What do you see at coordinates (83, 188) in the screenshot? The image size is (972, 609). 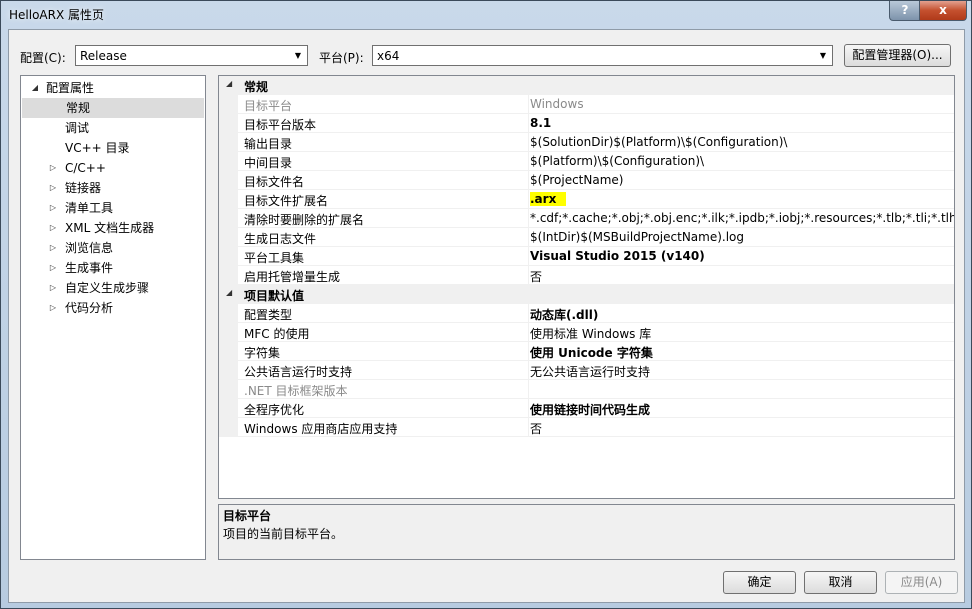 I see `tree-item-label: 链接器` at bounding box center [83, 188].